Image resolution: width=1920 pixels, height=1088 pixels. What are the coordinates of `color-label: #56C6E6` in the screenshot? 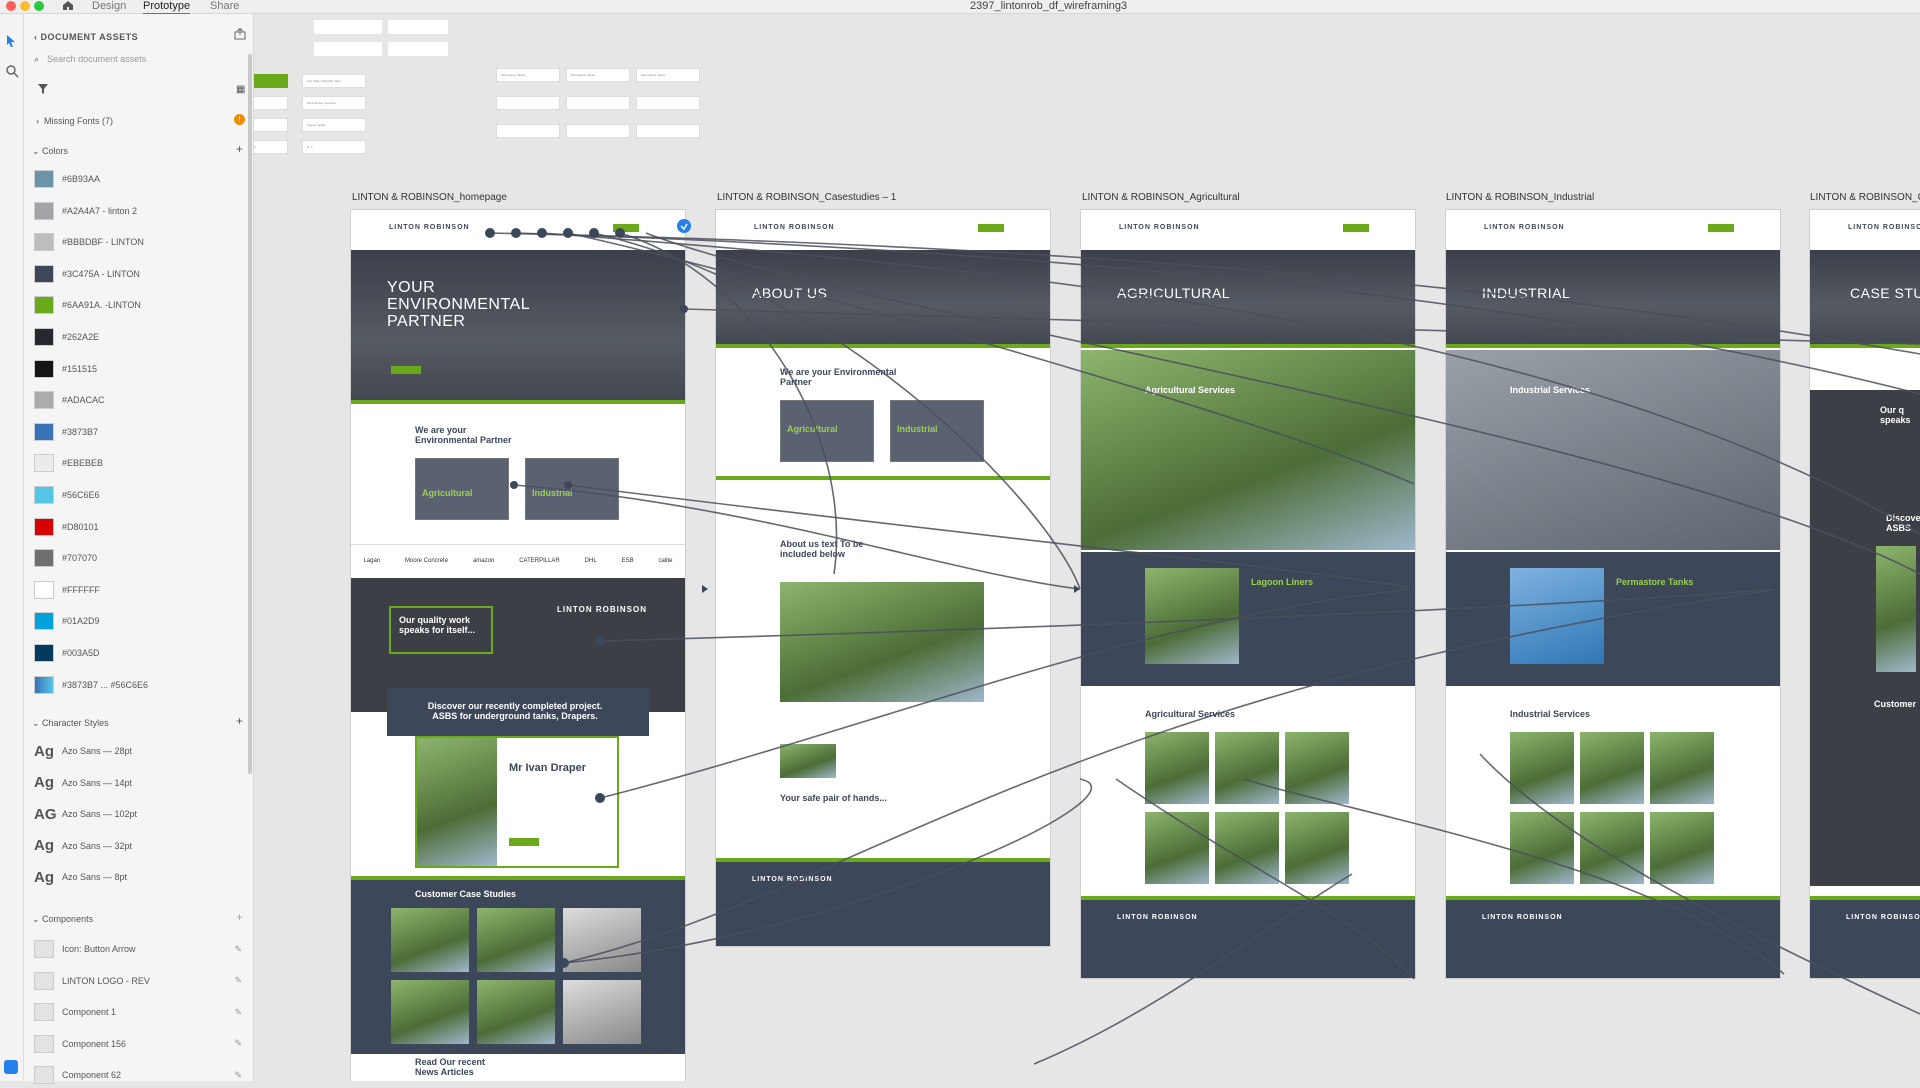 It's located at (81, 495).